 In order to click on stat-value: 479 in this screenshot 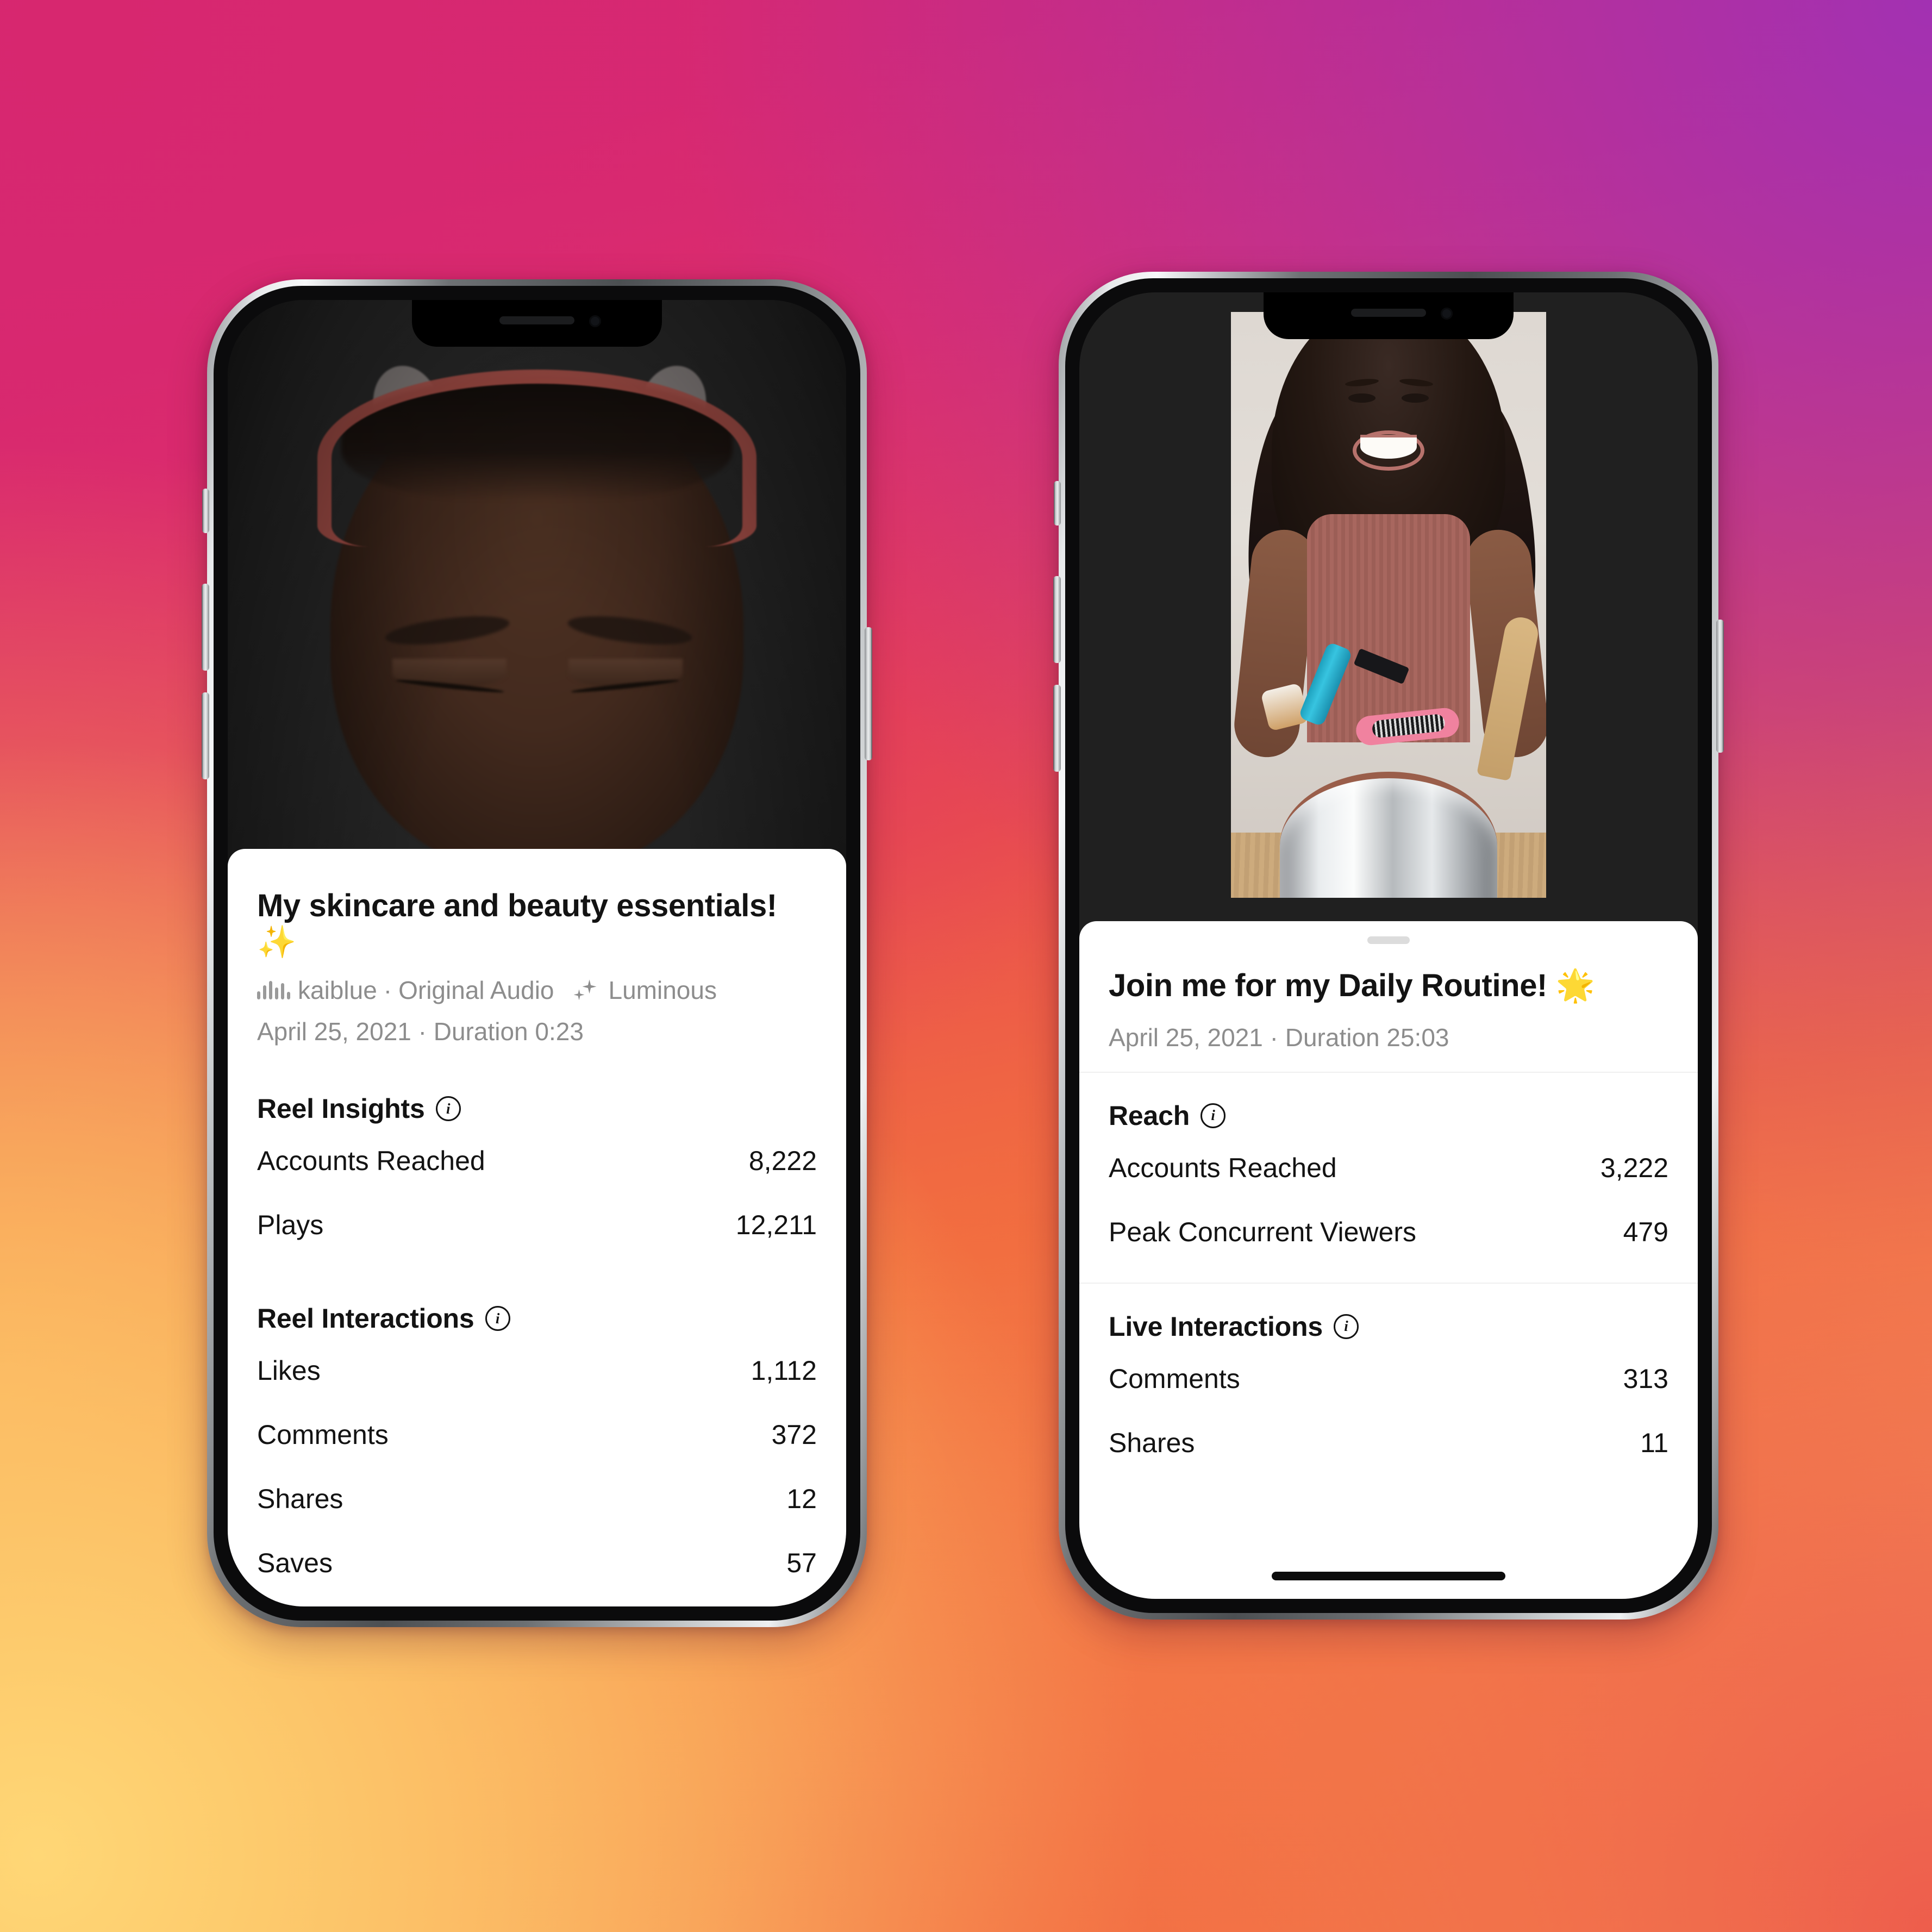, I will do `click(1645, 1231)`.